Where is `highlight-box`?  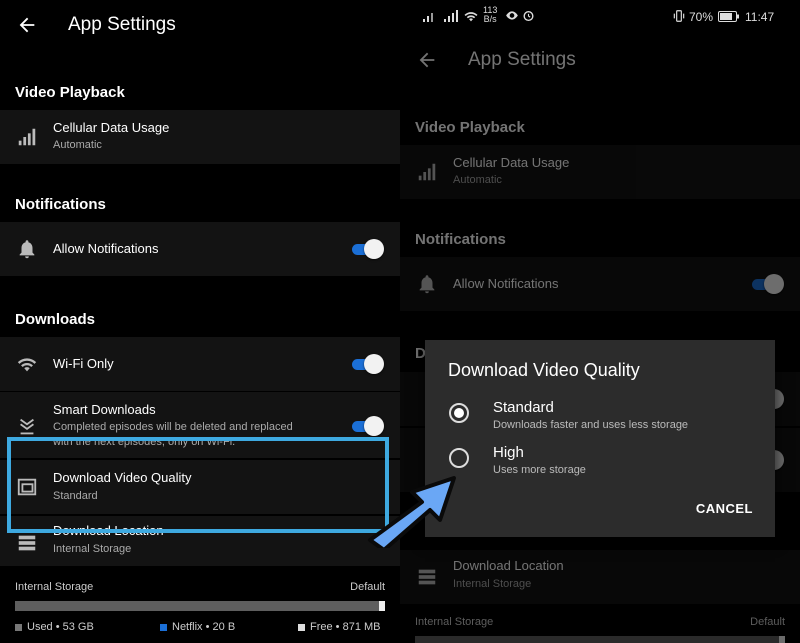 highlight-box is located at coordinates (198, 485).